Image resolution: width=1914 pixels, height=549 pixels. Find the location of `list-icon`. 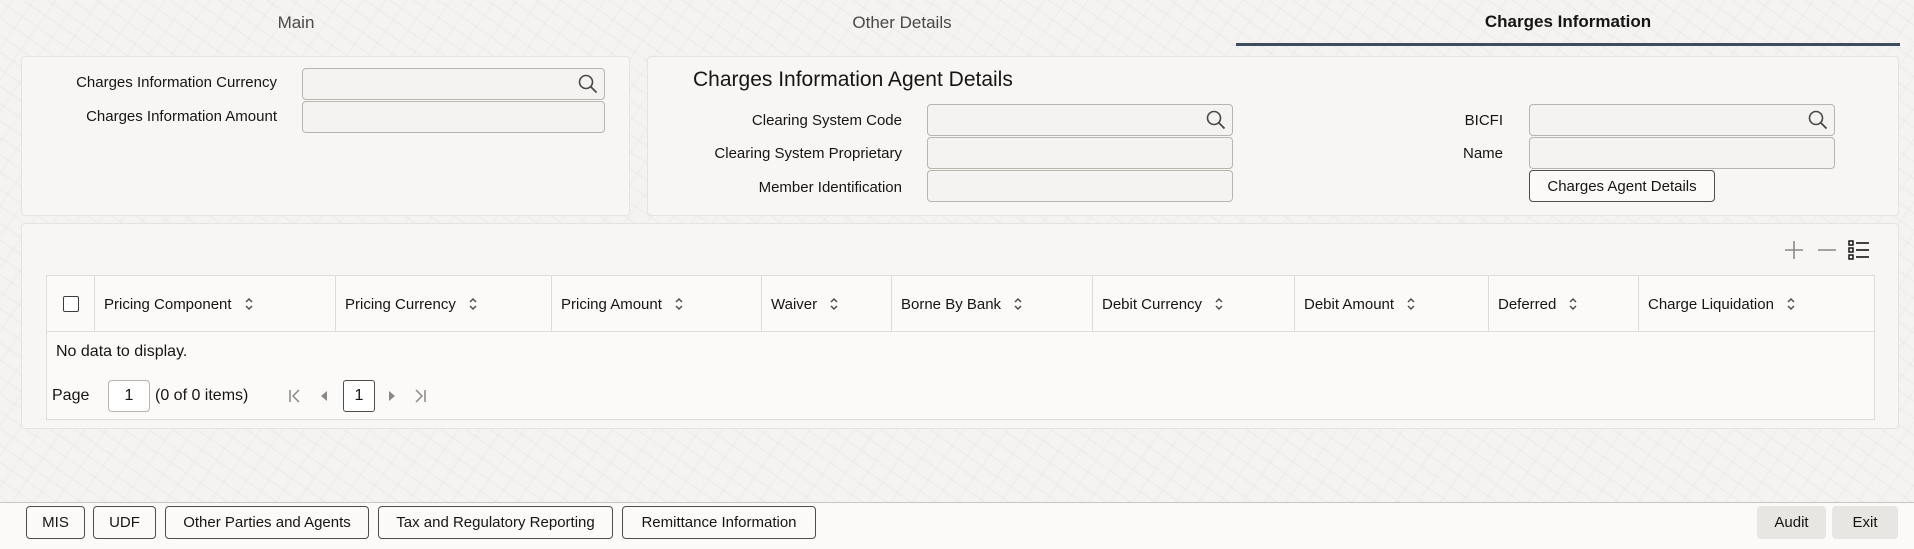

list-icon is located at coordinates (1859, 250).